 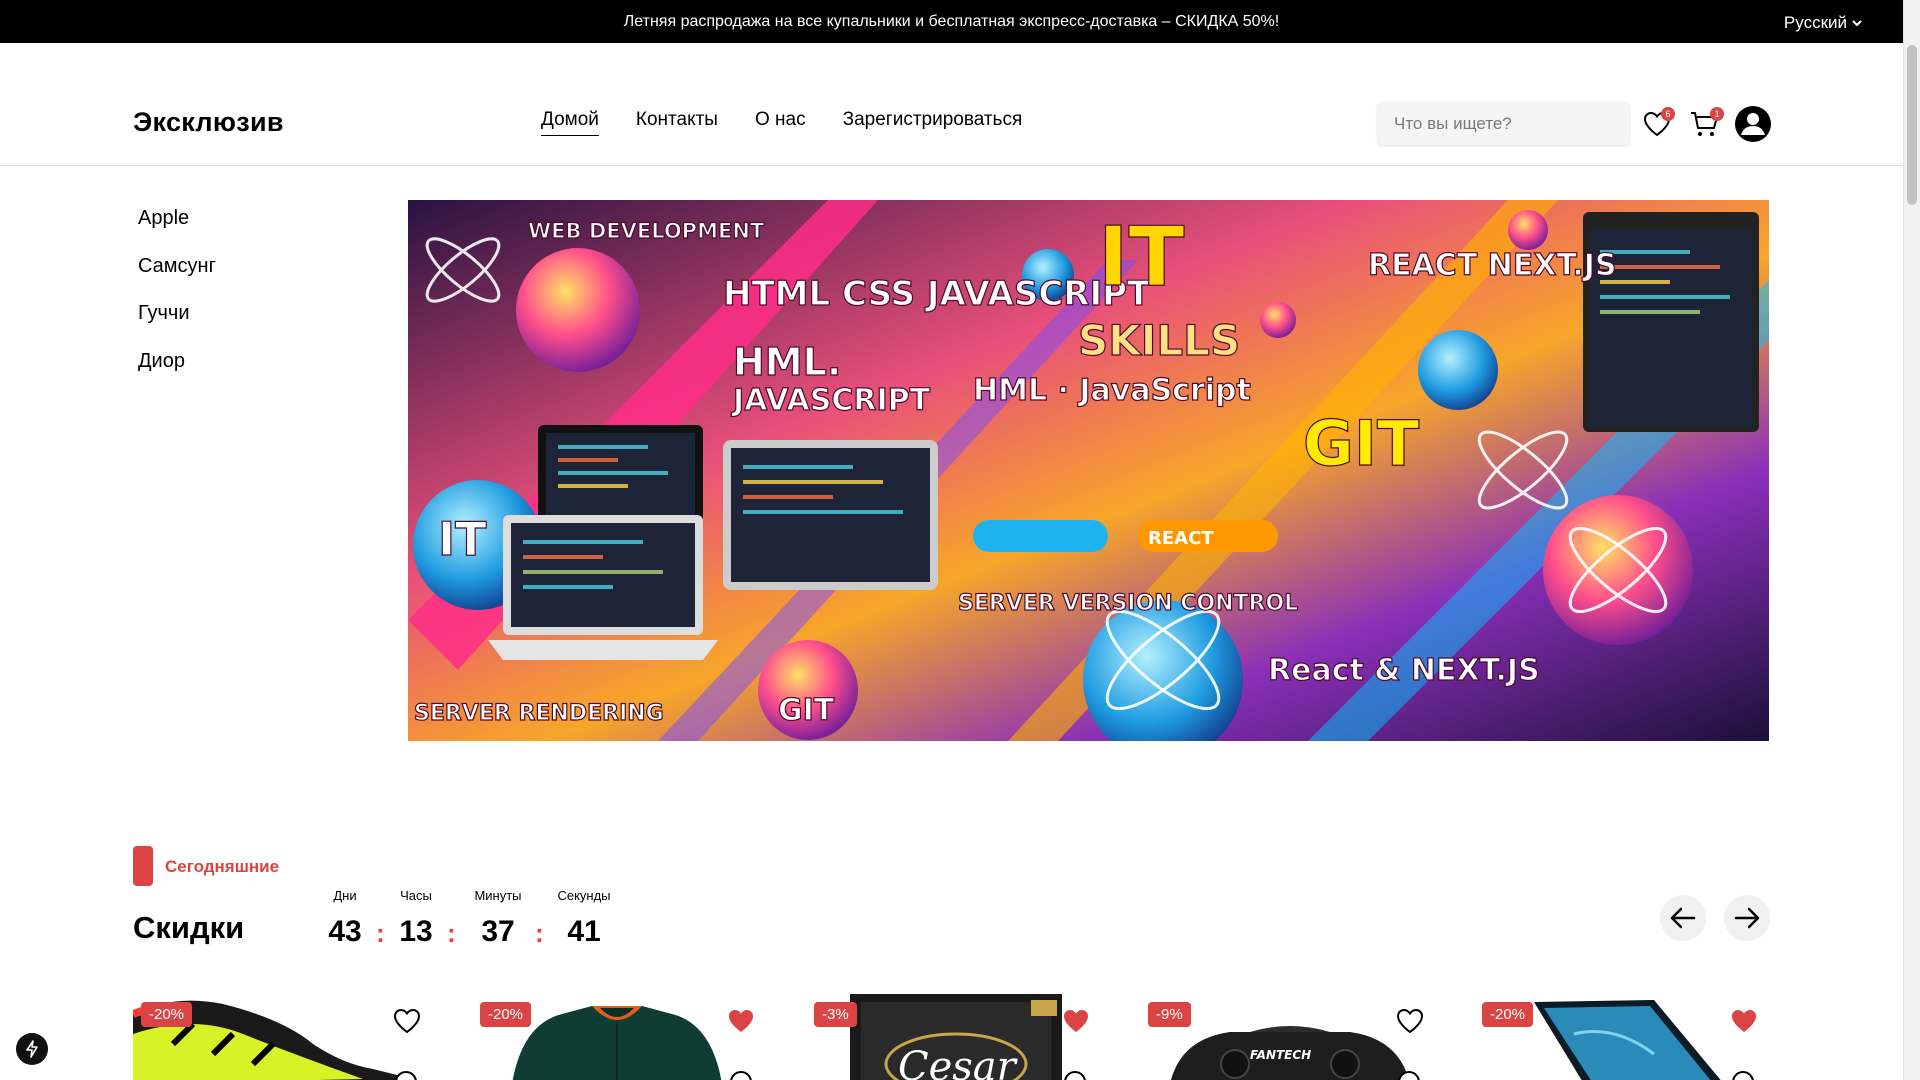 I want to click on timer-seconds: Секунды 41, so click(x=584, y=918).